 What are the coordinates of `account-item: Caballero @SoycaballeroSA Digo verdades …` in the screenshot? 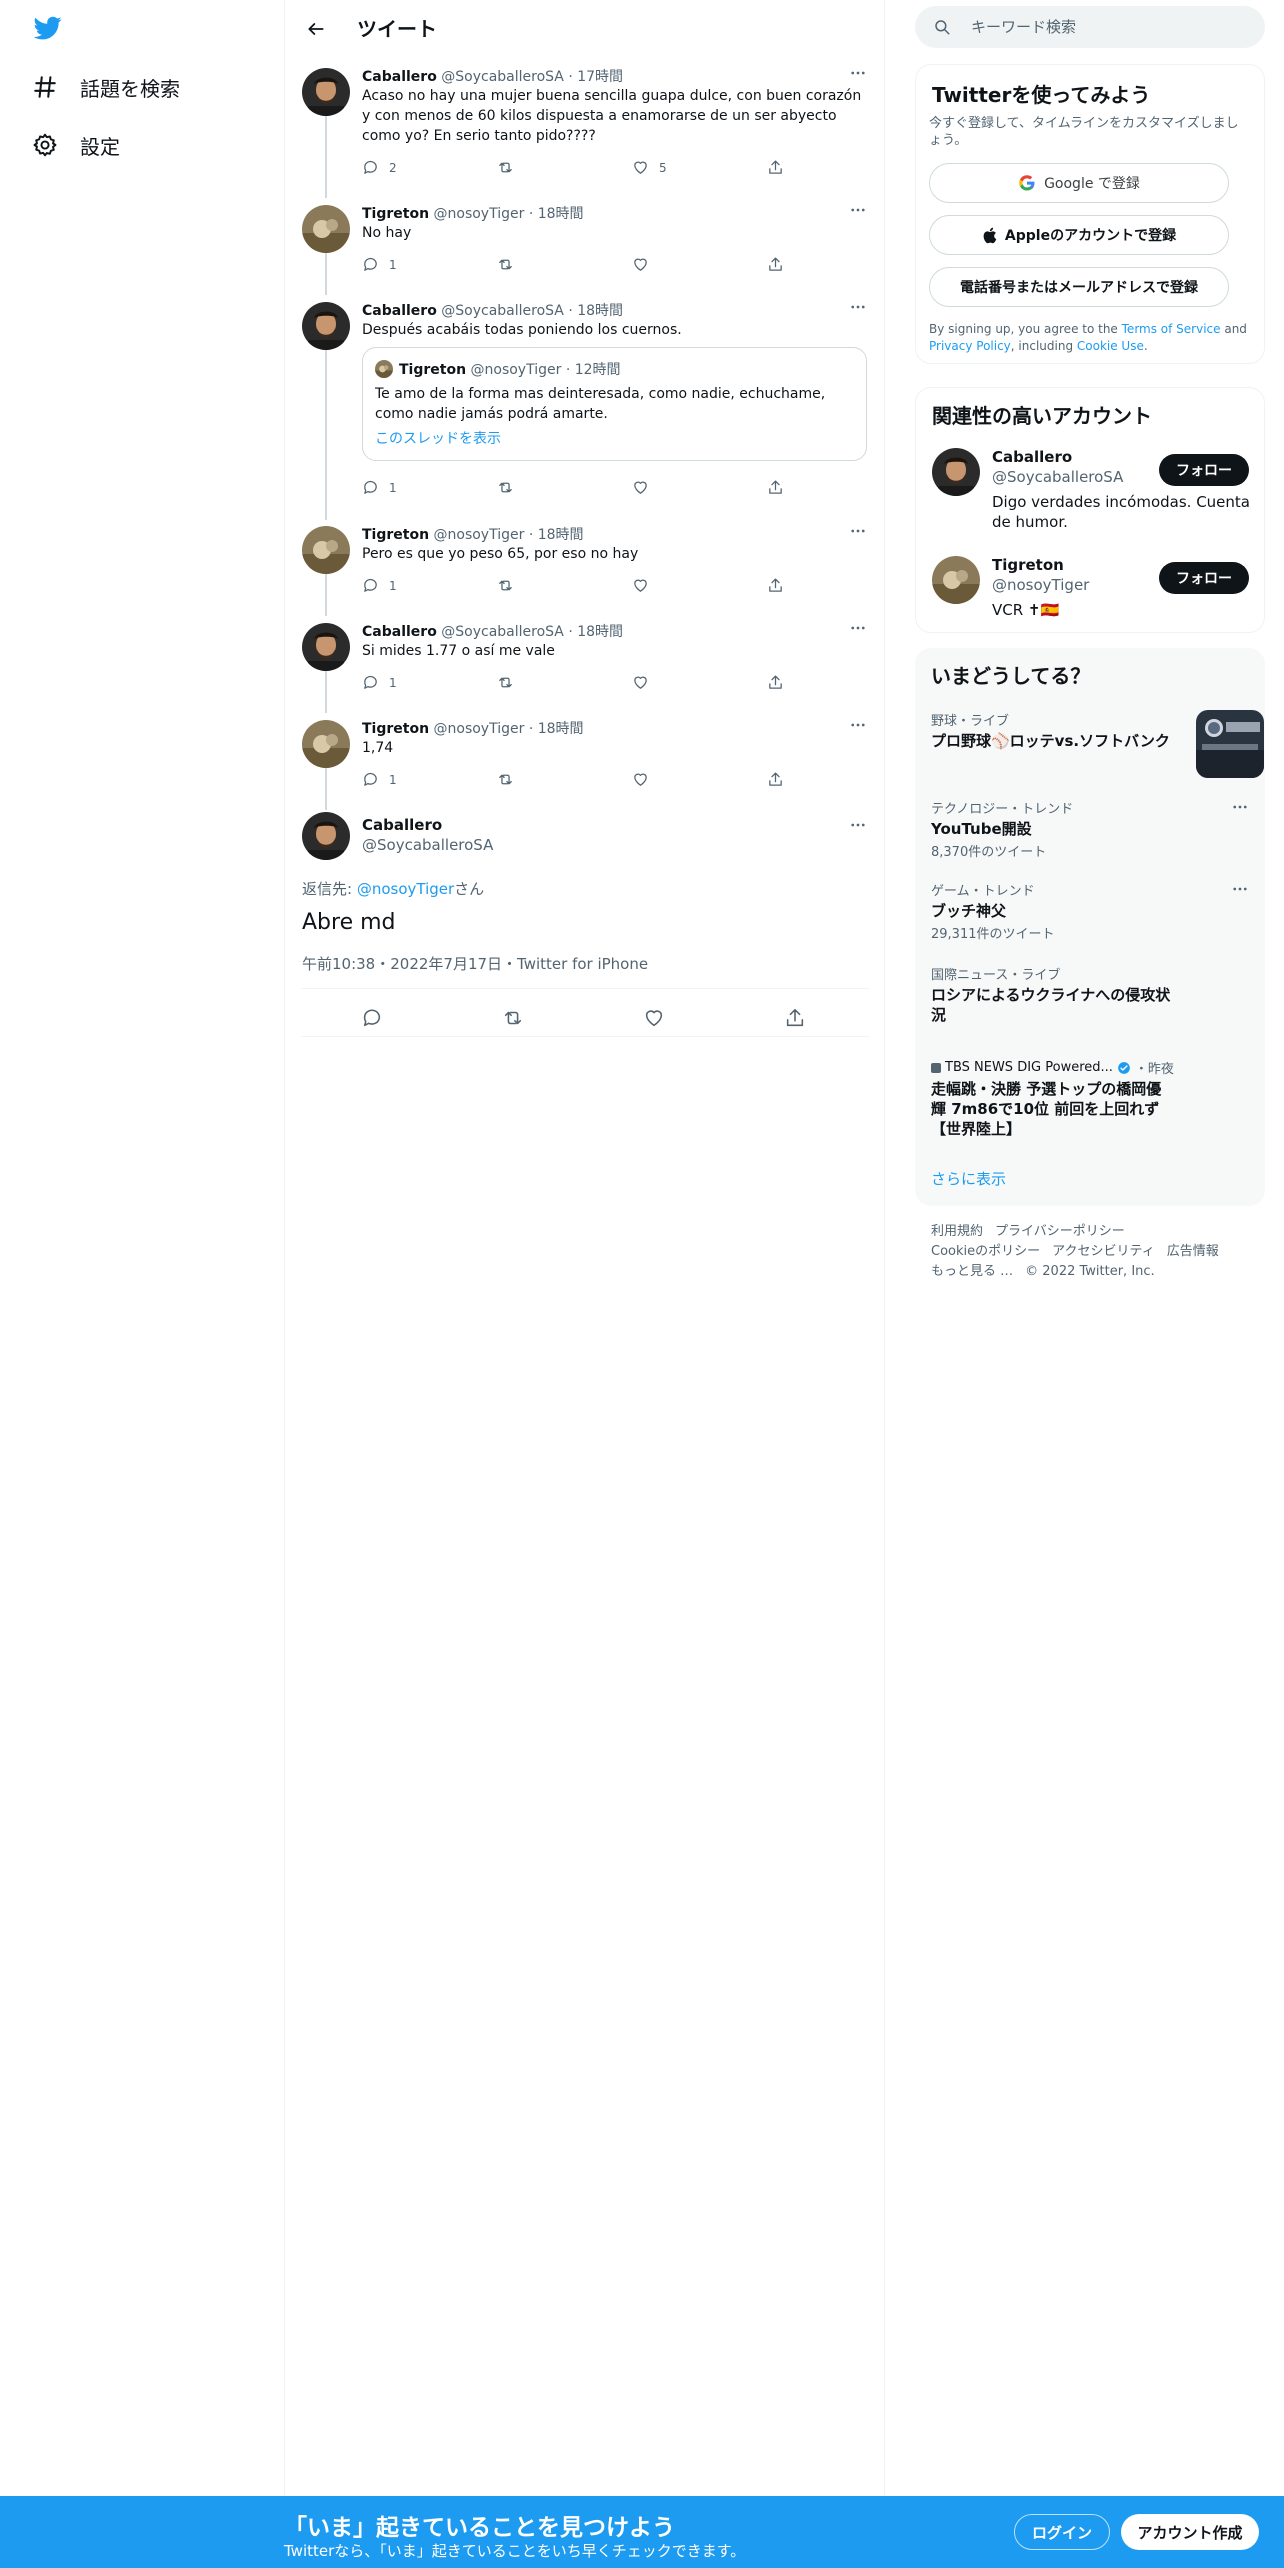 It's located at (1092, 493).